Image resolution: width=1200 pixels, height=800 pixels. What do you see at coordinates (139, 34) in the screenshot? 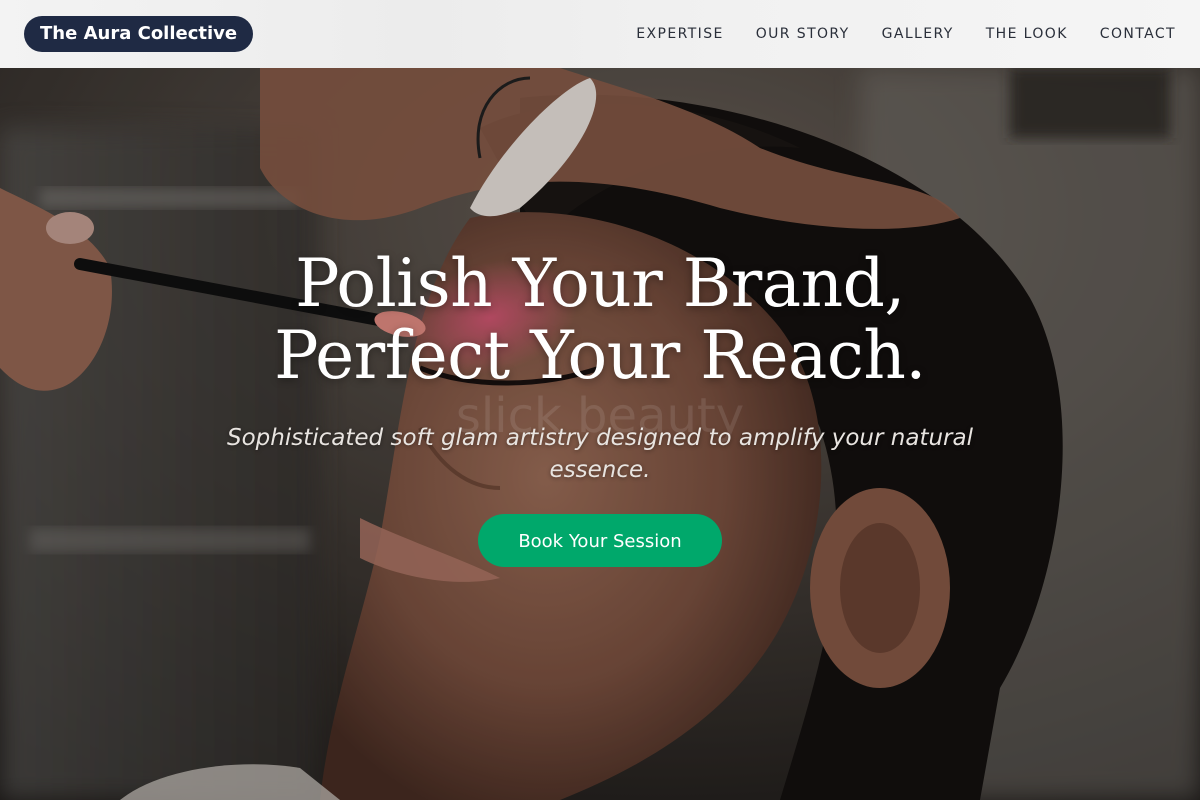
I see `brand-logo: The Aura Collective` at bounding box center [139, 34].